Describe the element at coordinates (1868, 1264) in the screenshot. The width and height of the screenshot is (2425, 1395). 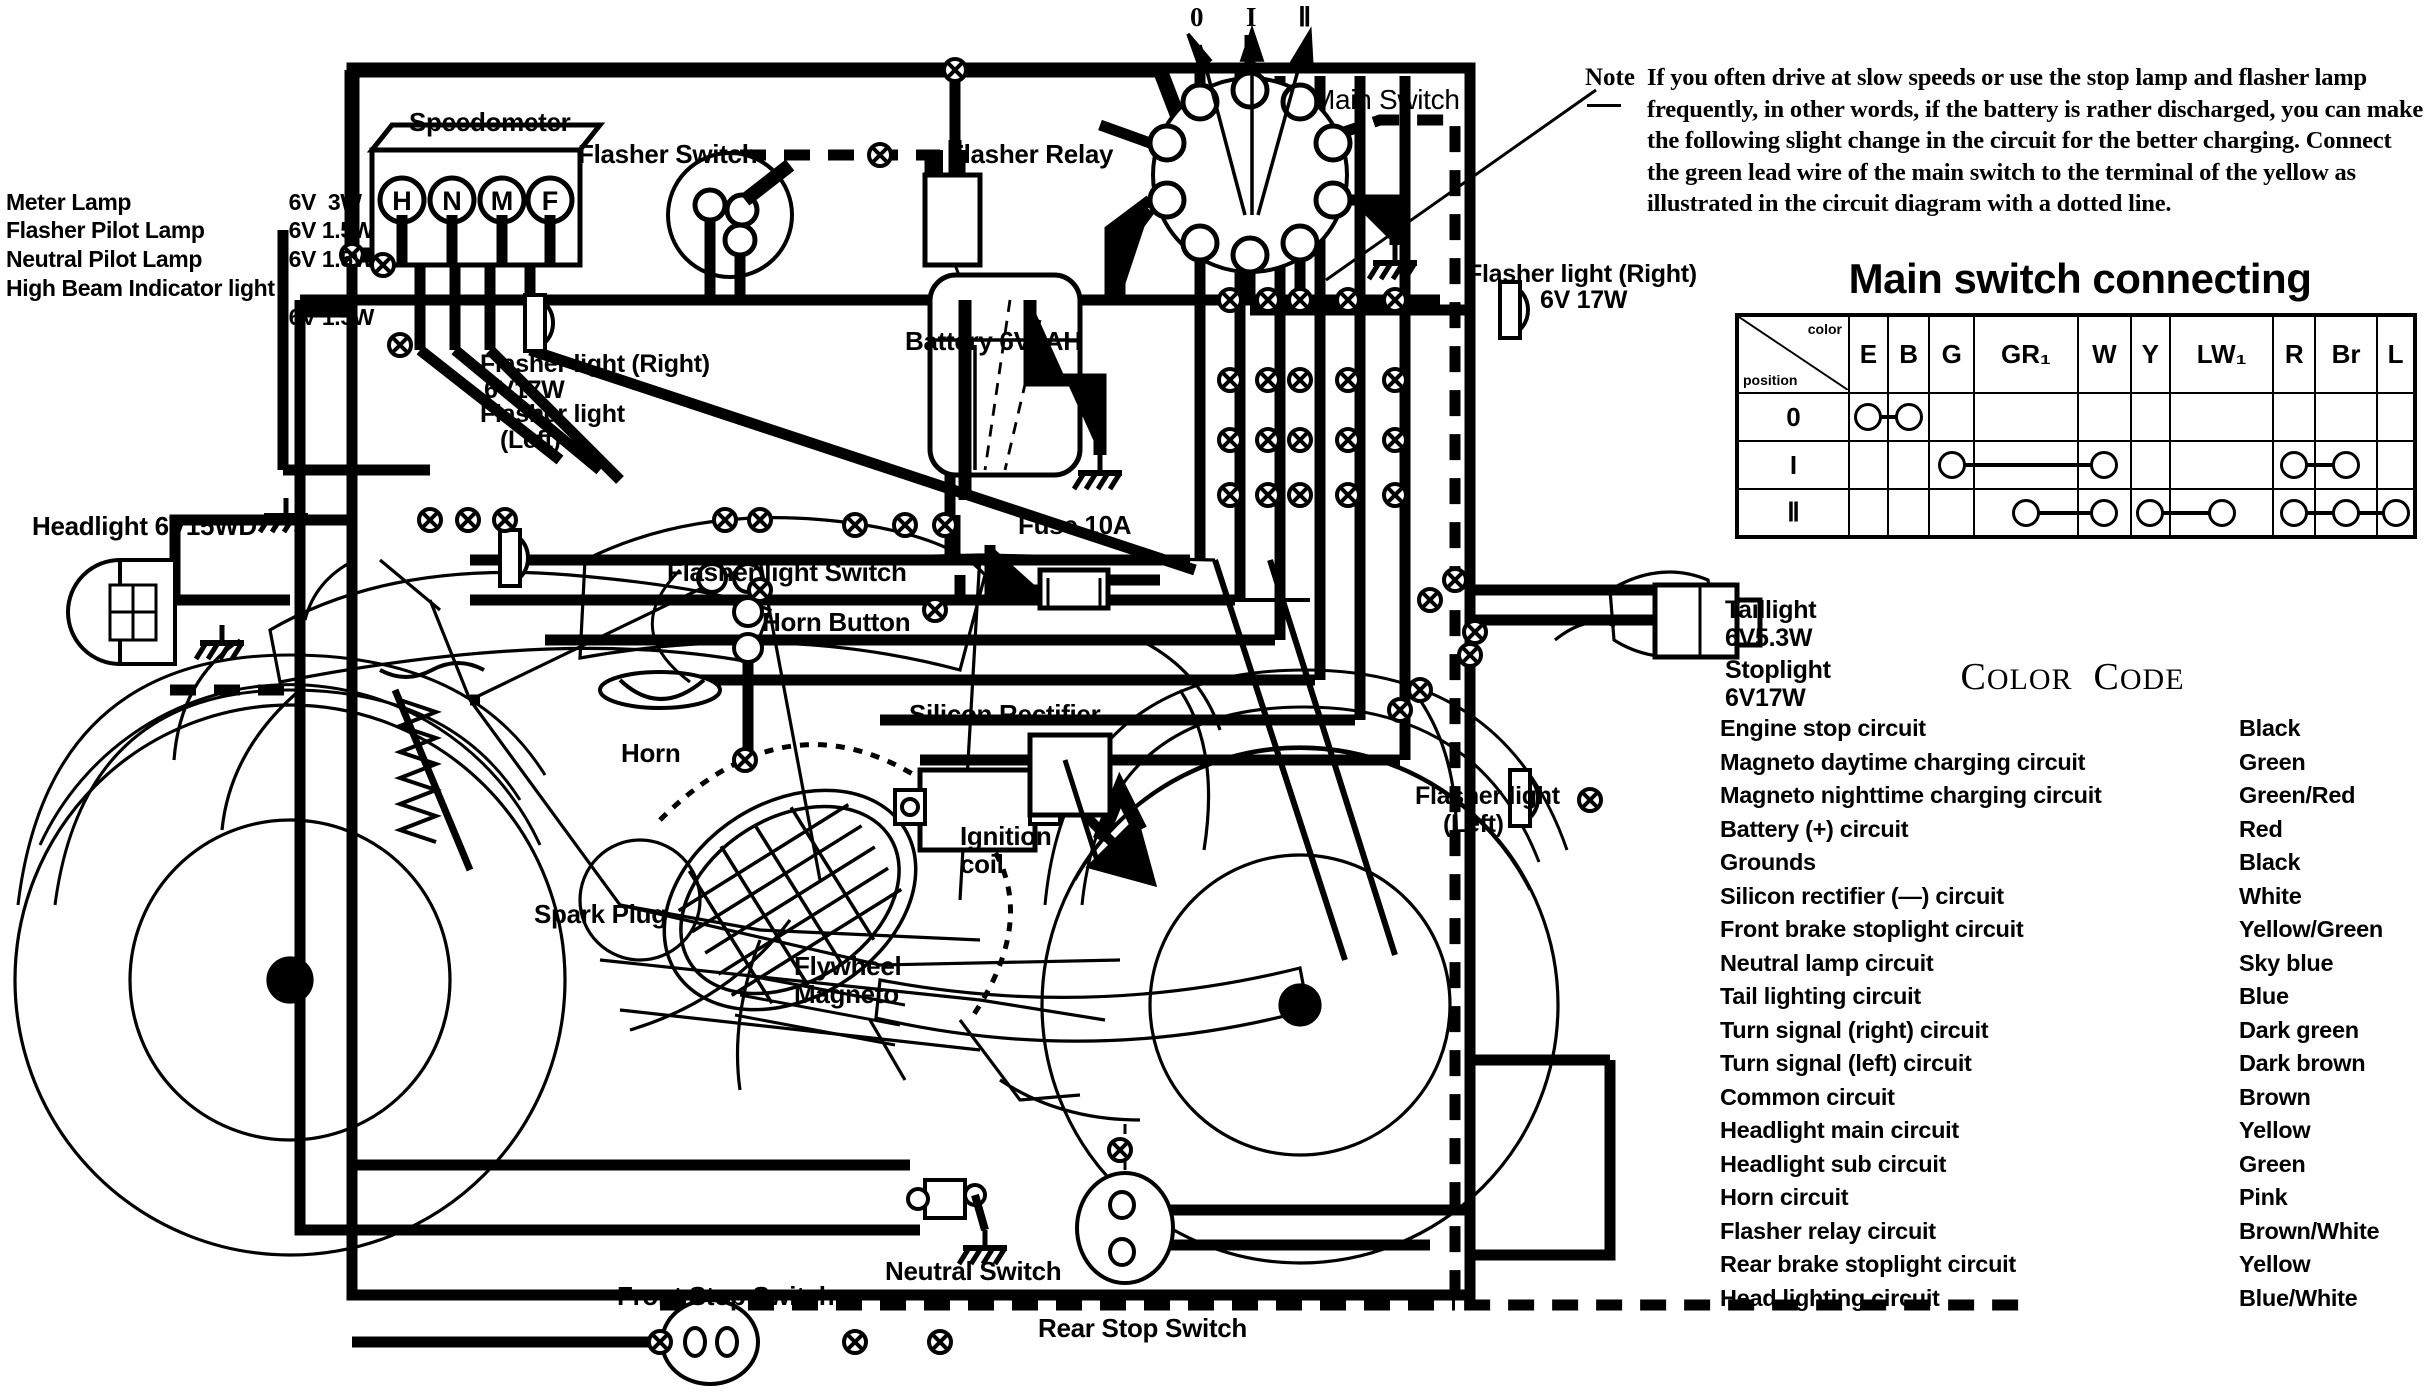
I see `circuit-name: Rear brake stoplight circuit` at that location.